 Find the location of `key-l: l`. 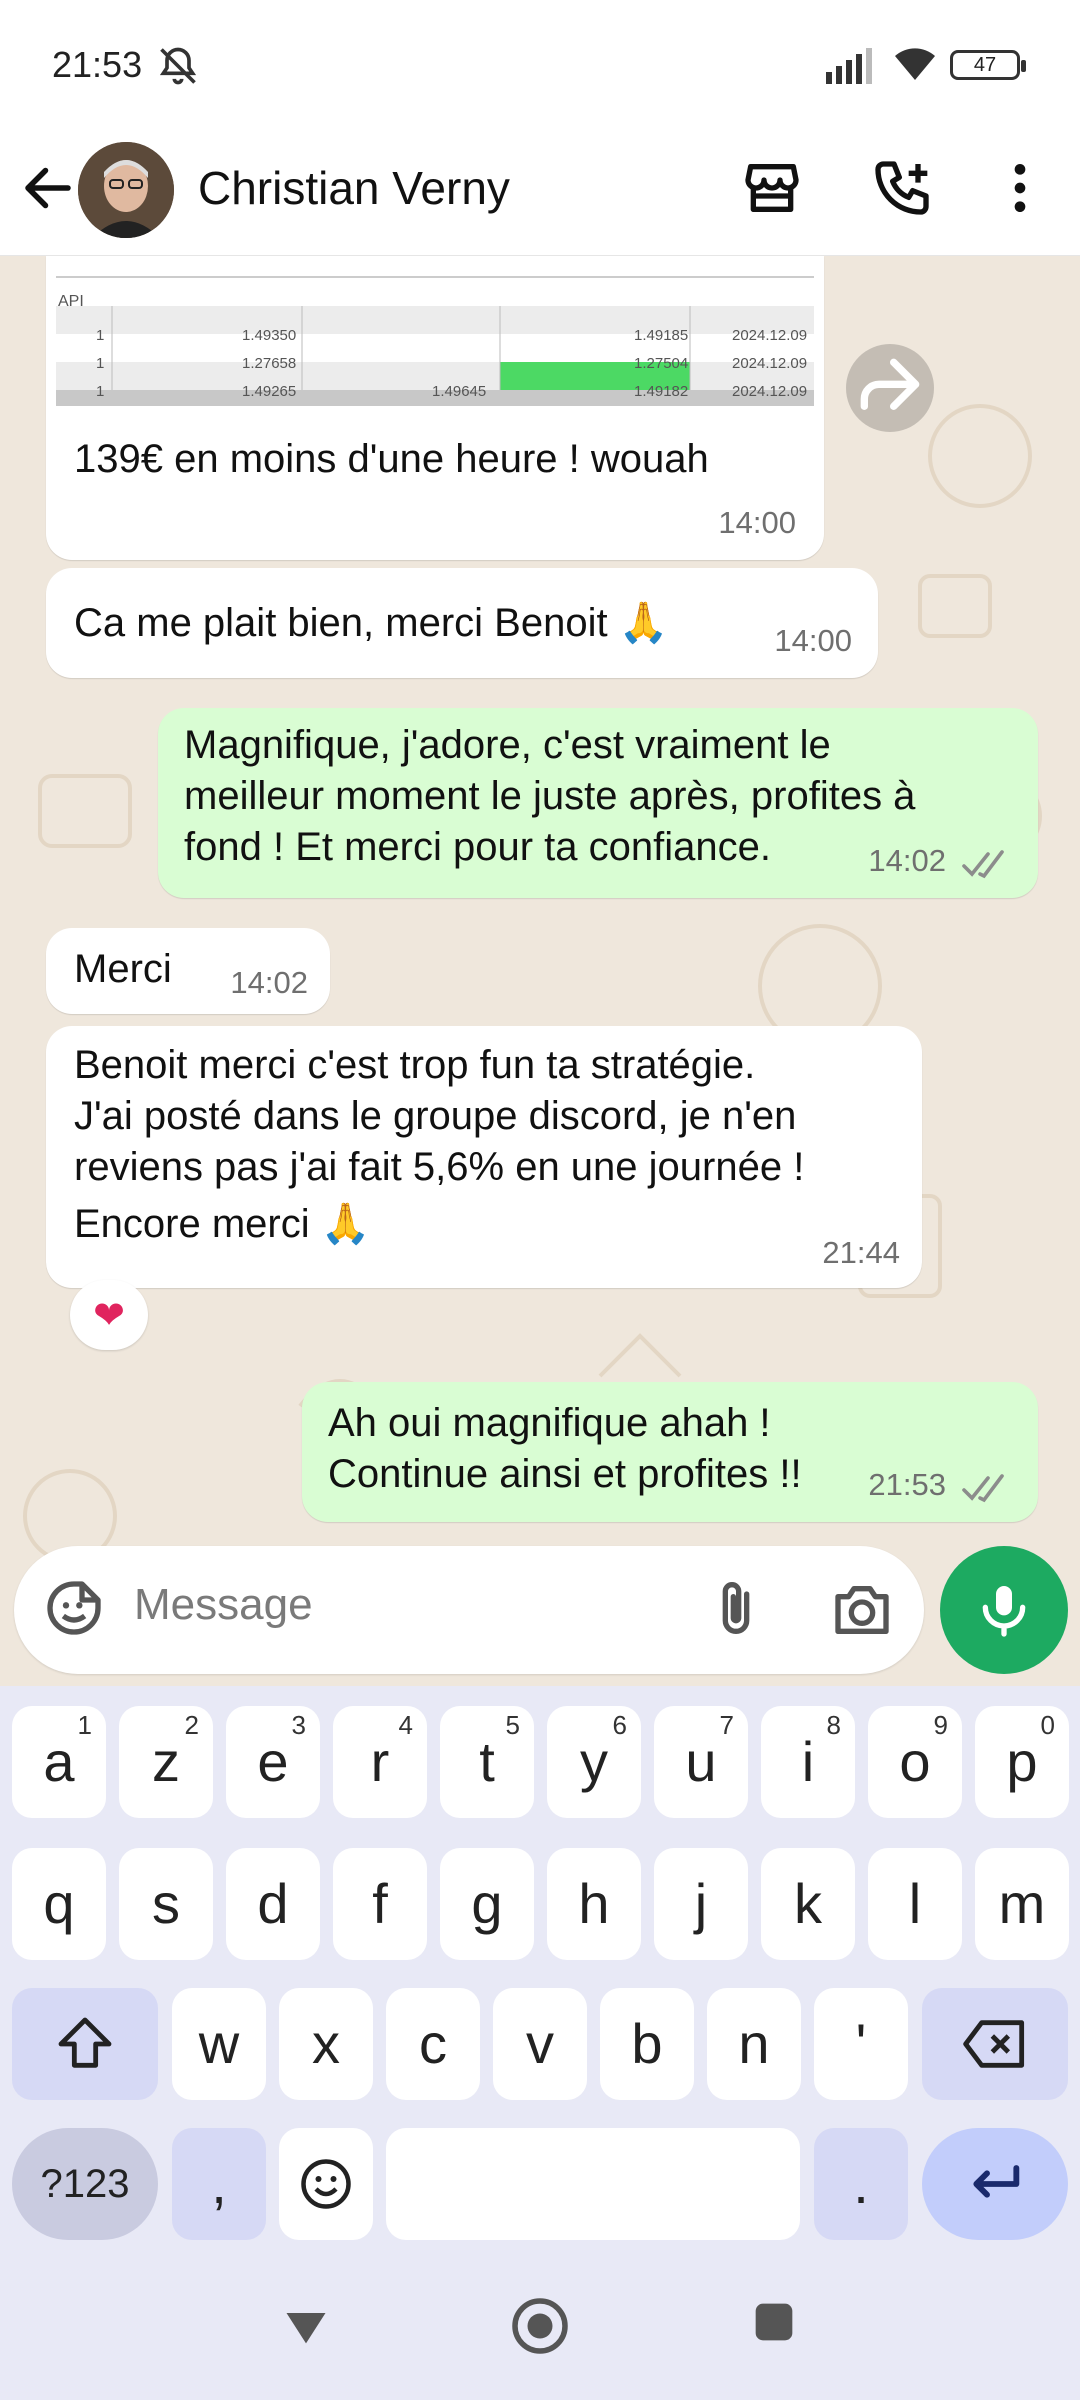

key-l: l is located at coordinates (915, 1904).